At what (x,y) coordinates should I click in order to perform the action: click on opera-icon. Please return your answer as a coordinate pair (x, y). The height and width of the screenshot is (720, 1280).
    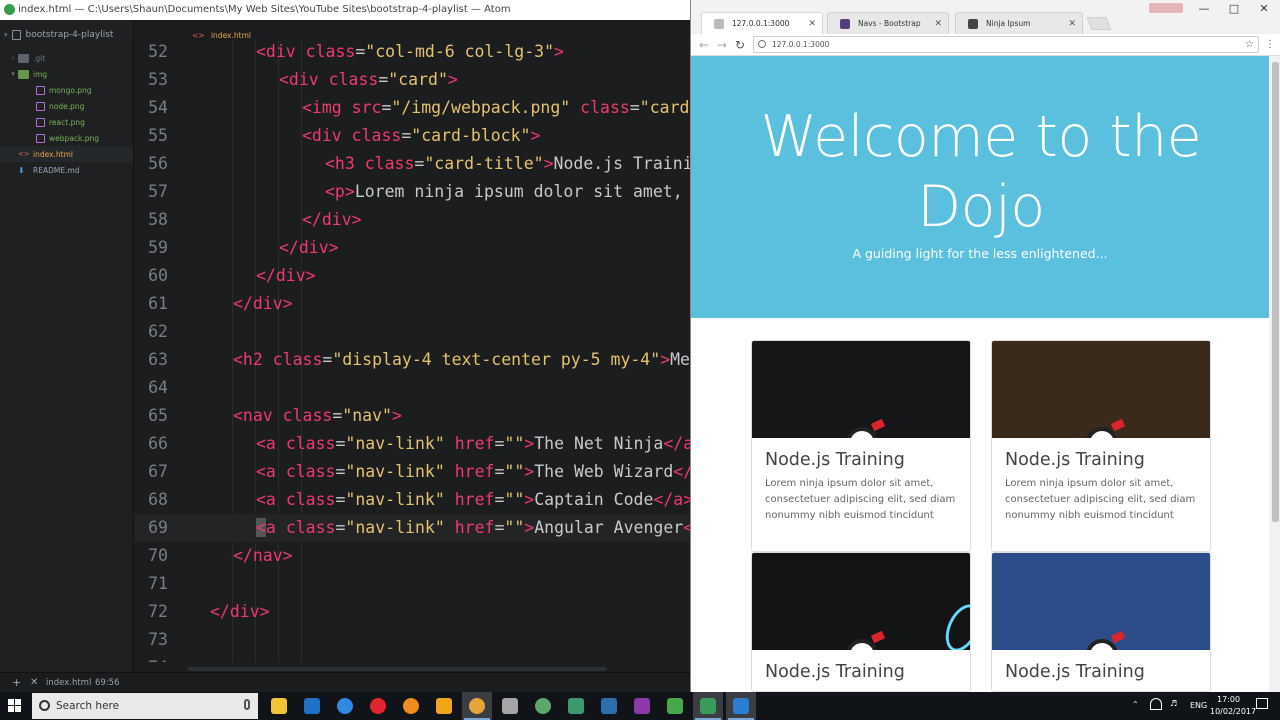
    Looking at the image, I should click on (378, 706).